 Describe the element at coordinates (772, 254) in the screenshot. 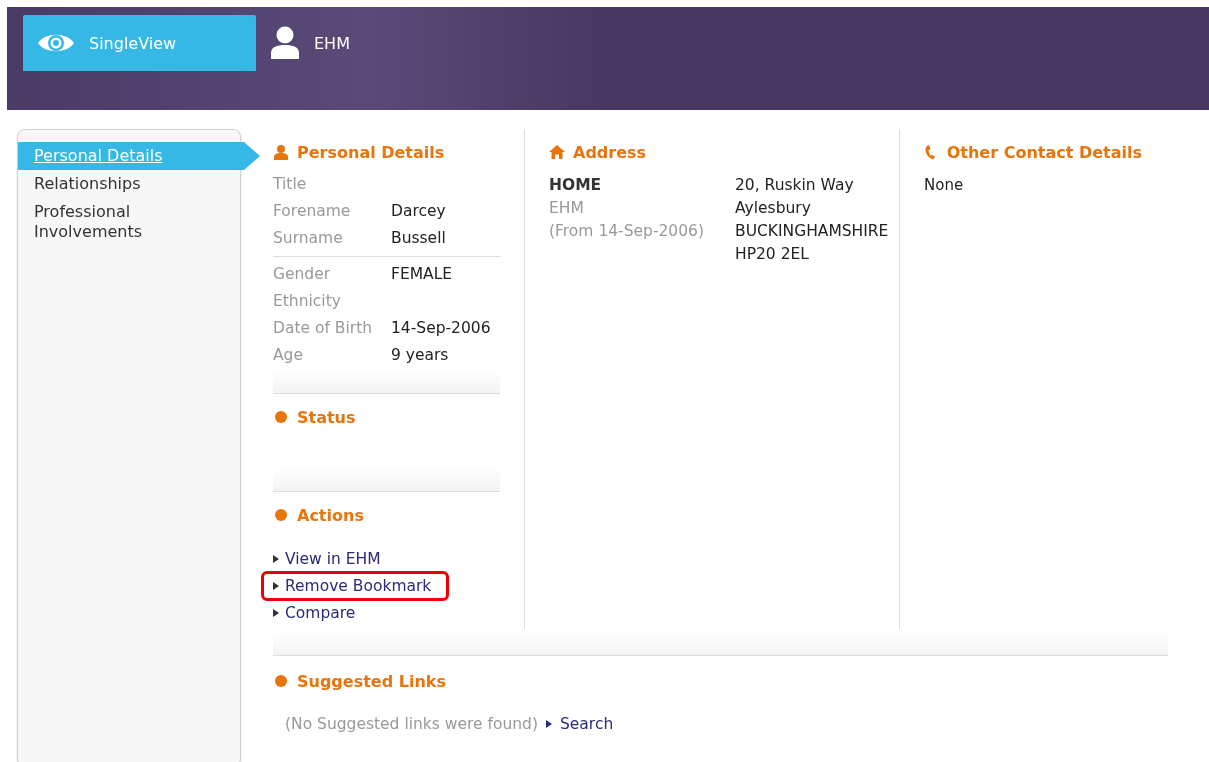

I see `address-line: HP20 2EL` at that location.